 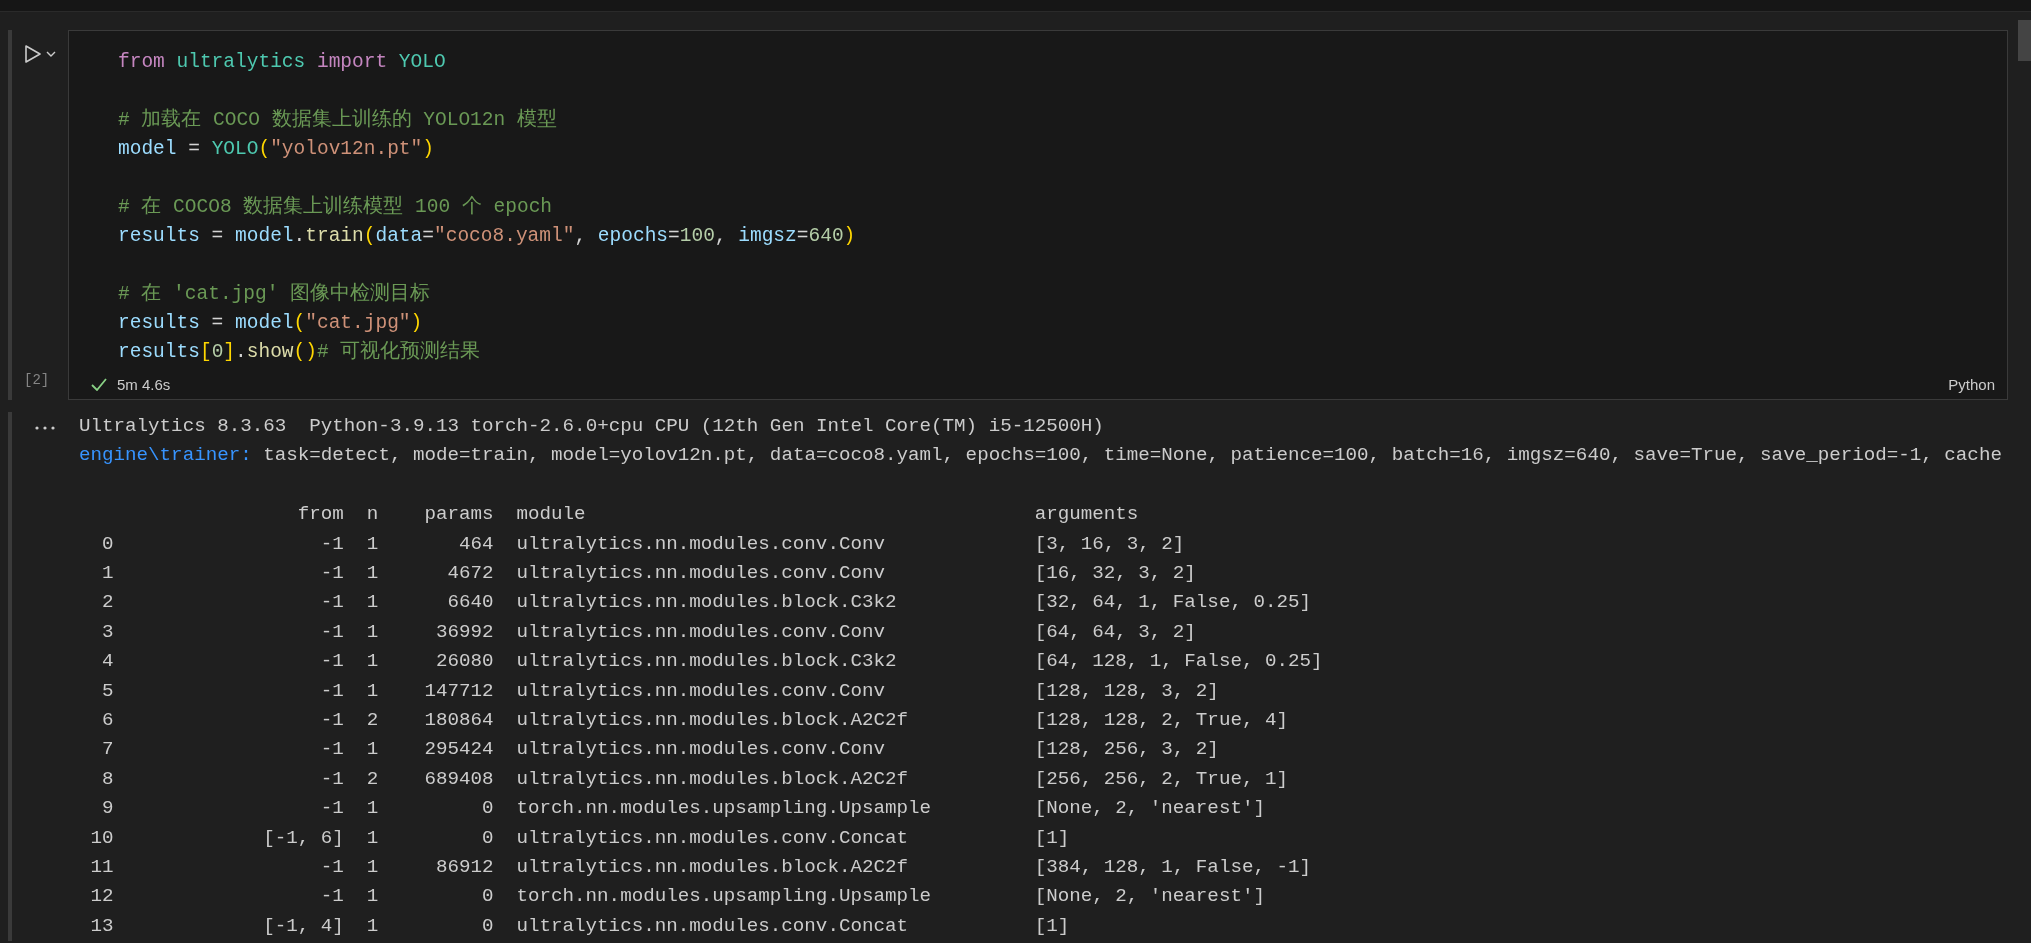 What do you see at coordinates (45, 428) in the screenshot?
I see `more-icon` at bounding box center [45, 428].